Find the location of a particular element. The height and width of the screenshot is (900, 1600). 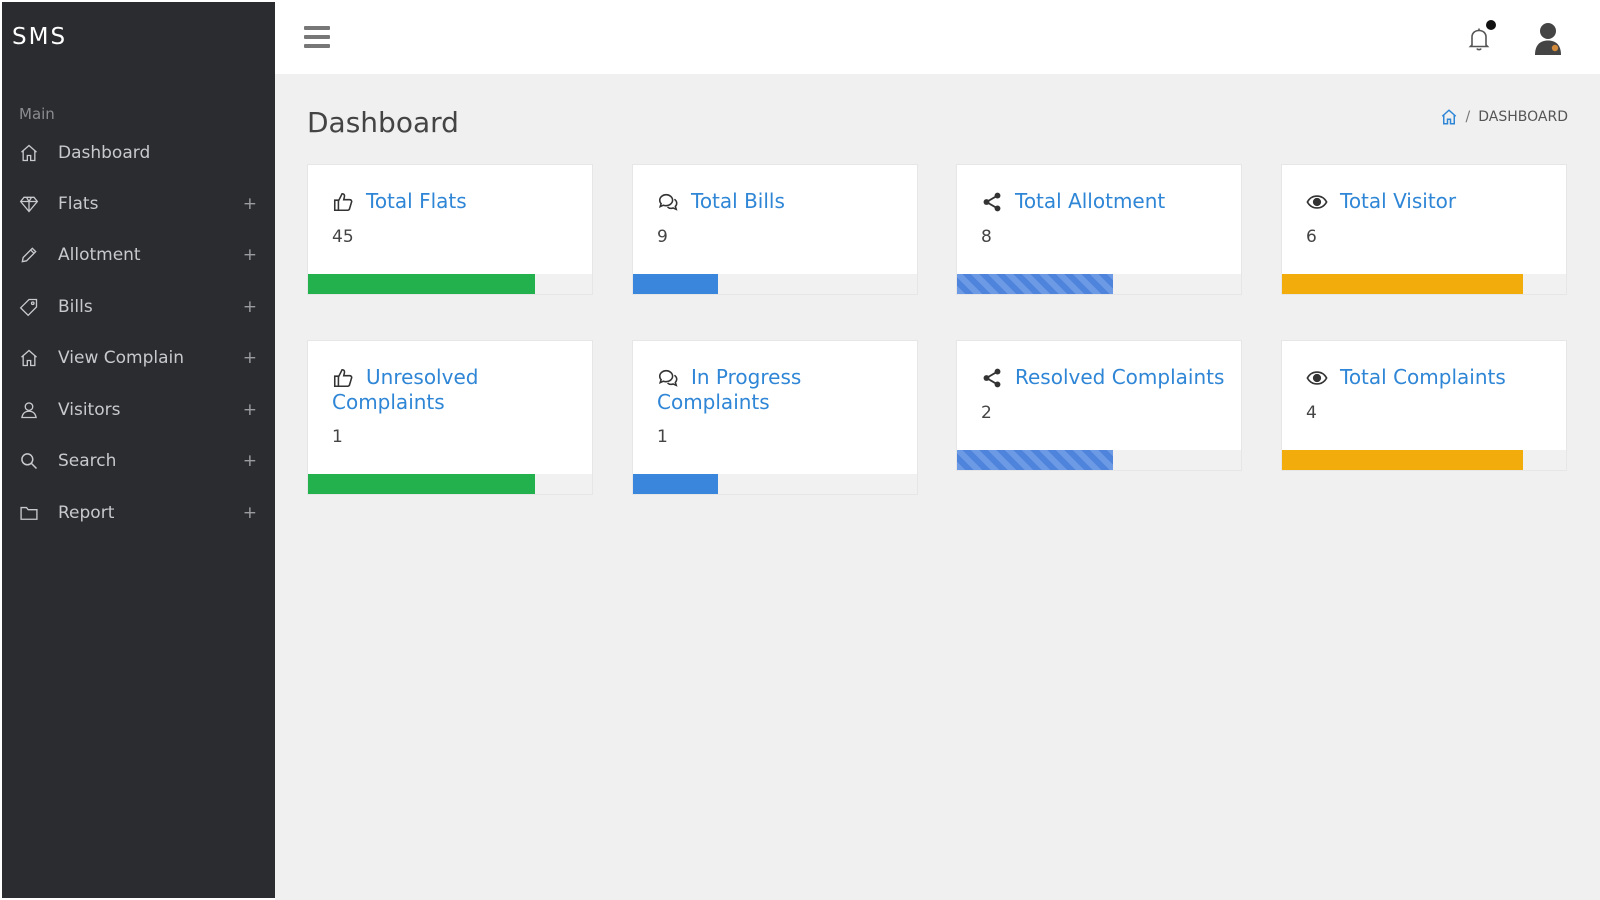

pencil-icon is located at coordinates (29, 255).